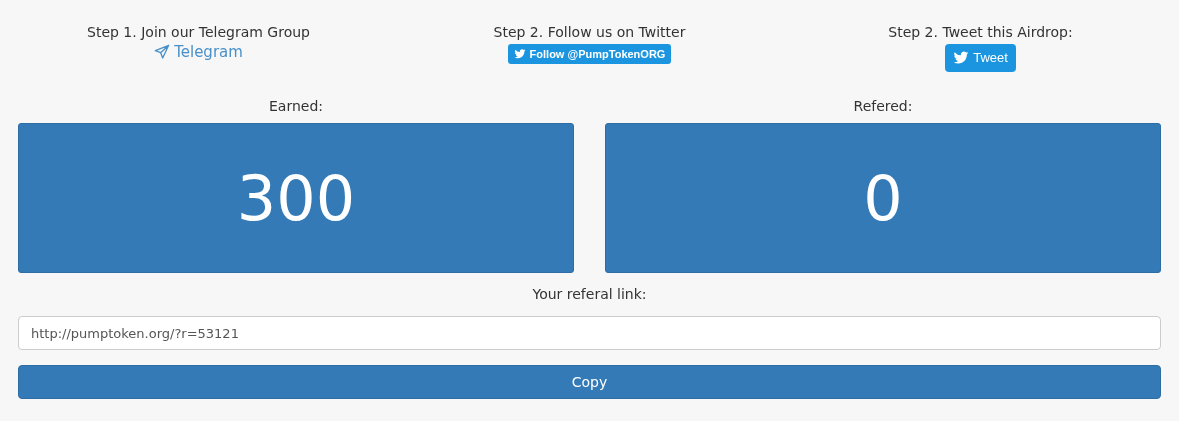 This screenshot has width=1179, height=421. What do you see at coordinates (589, 333) in the screenshot?
I see `referral-link-field: http://pumptoken.org/?r=53121` at bounding box center [589, 333].